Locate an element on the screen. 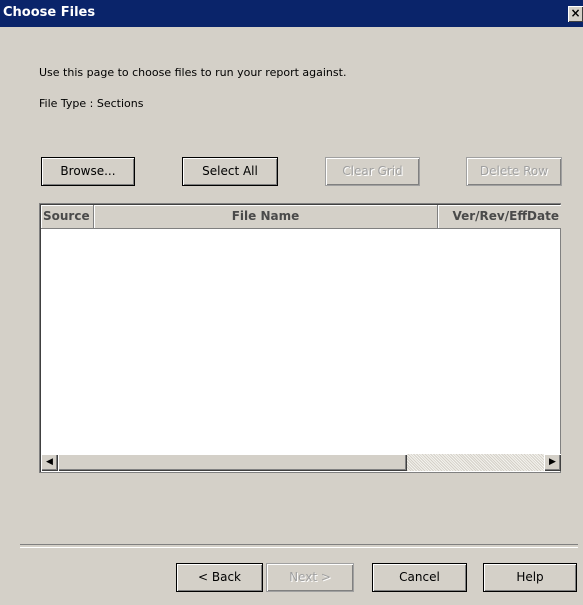  horizontal-scrollbar: ◀ ▶ is located at coordinates (301, 462).